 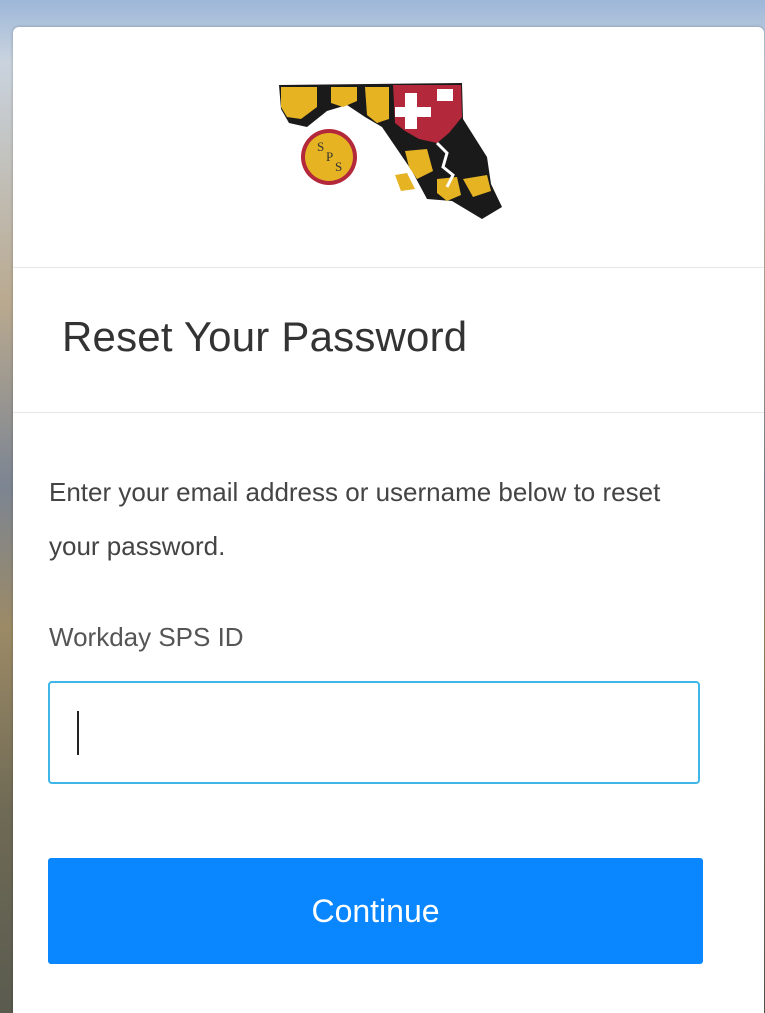 I want to click on seal-letter-s1: S, so click(x=320, y=146).